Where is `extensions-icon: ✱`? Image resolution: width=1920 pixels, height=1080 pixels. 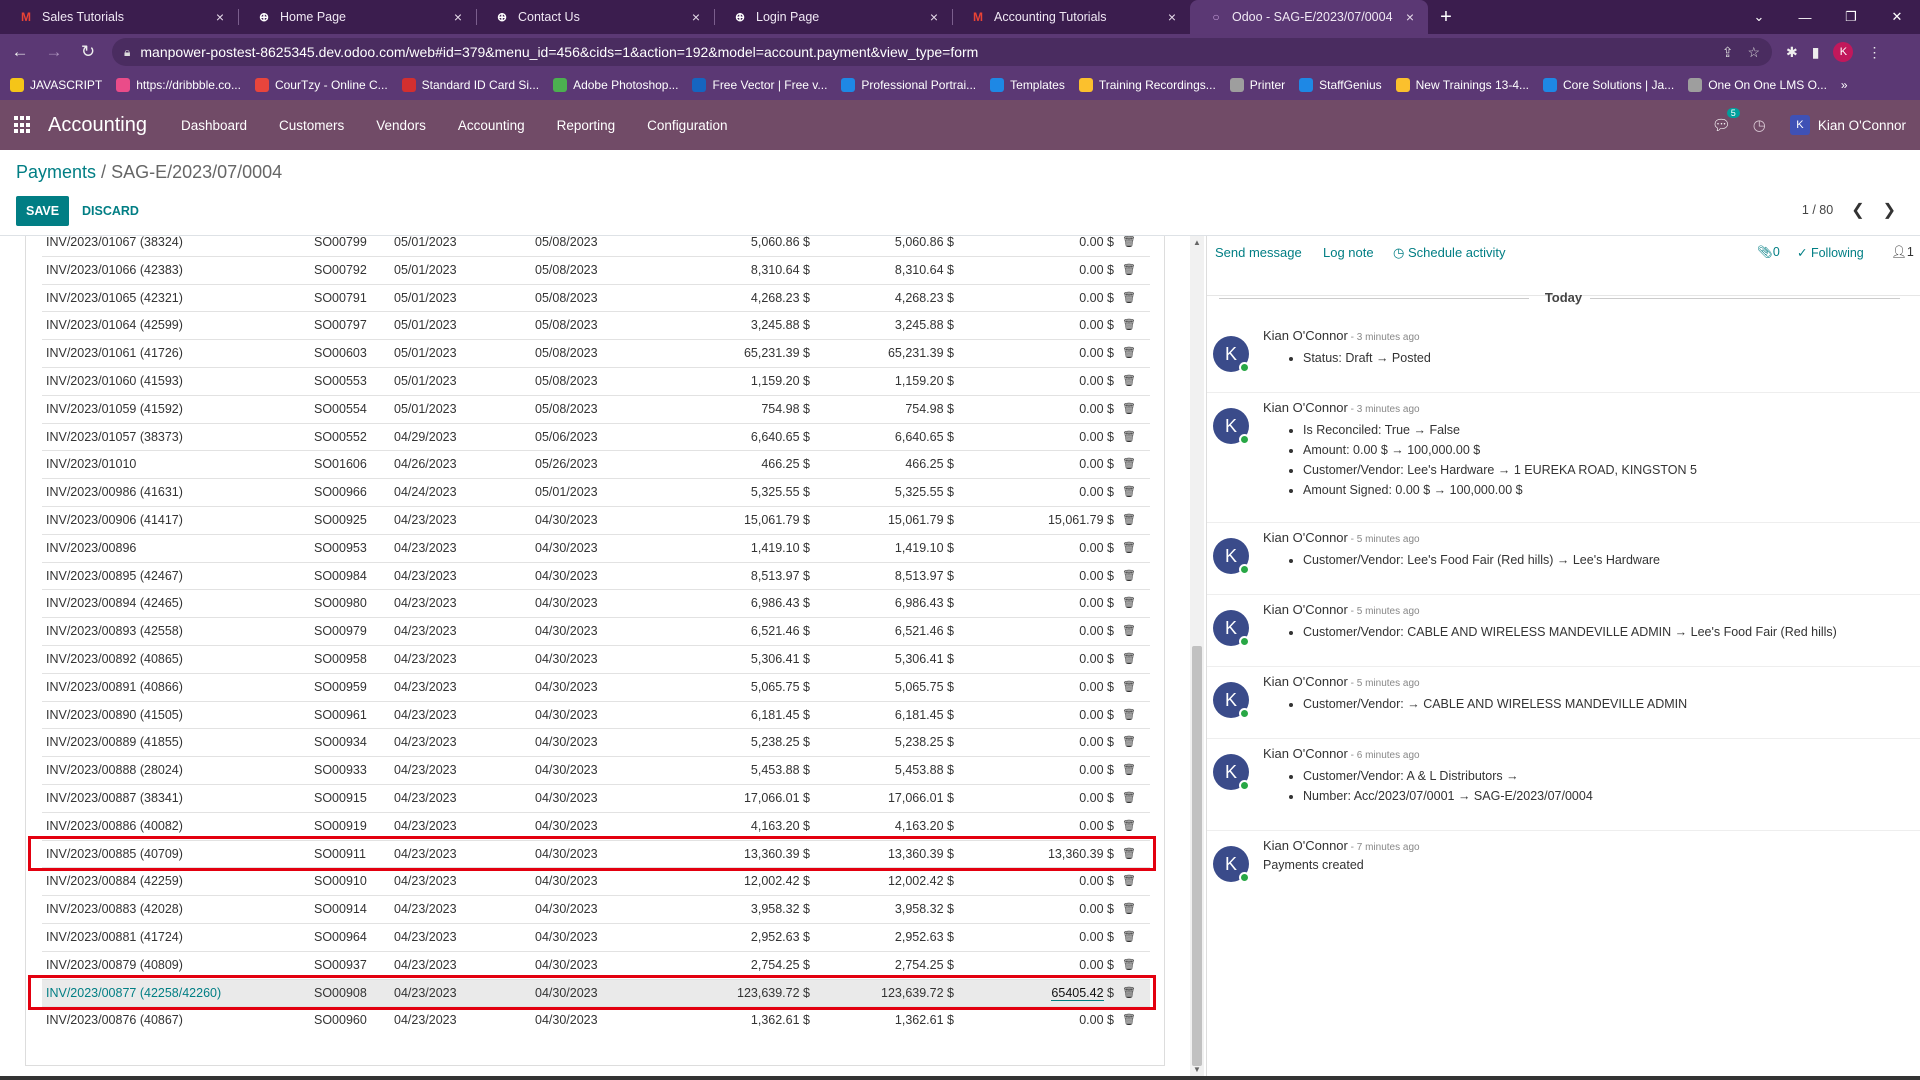 extensions-icon: ✱ is located at coordinates (1792, 52).